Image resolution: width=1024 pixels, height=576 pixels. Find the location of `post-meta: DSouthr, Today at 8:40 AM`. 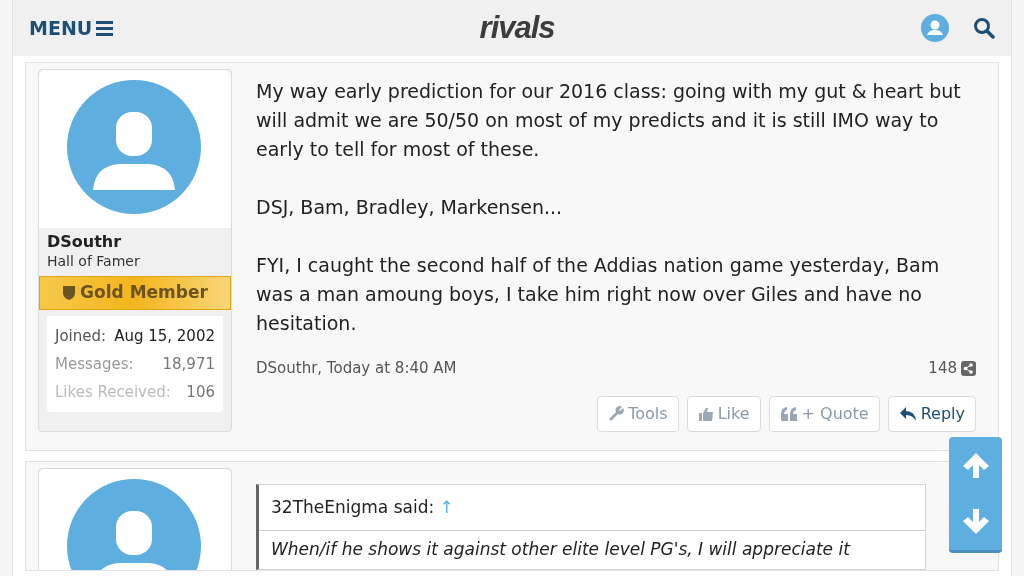

post-meta: DSouthr, Today at 8:40 AM is located at coordinates (356, 368).